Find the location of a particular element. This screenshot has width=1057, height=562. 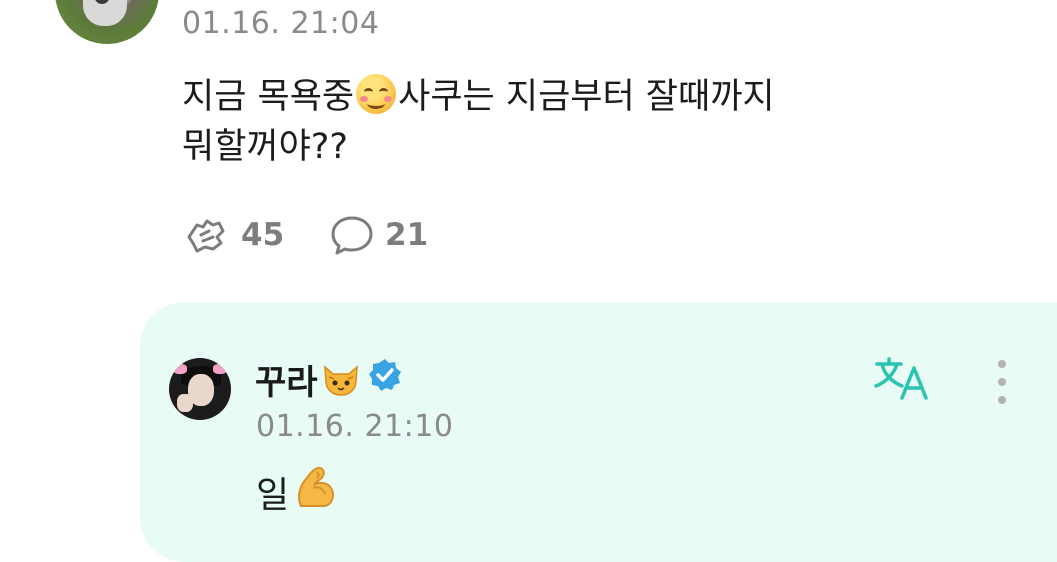

more-options-icon-partial is located at coordinates (987, 1).